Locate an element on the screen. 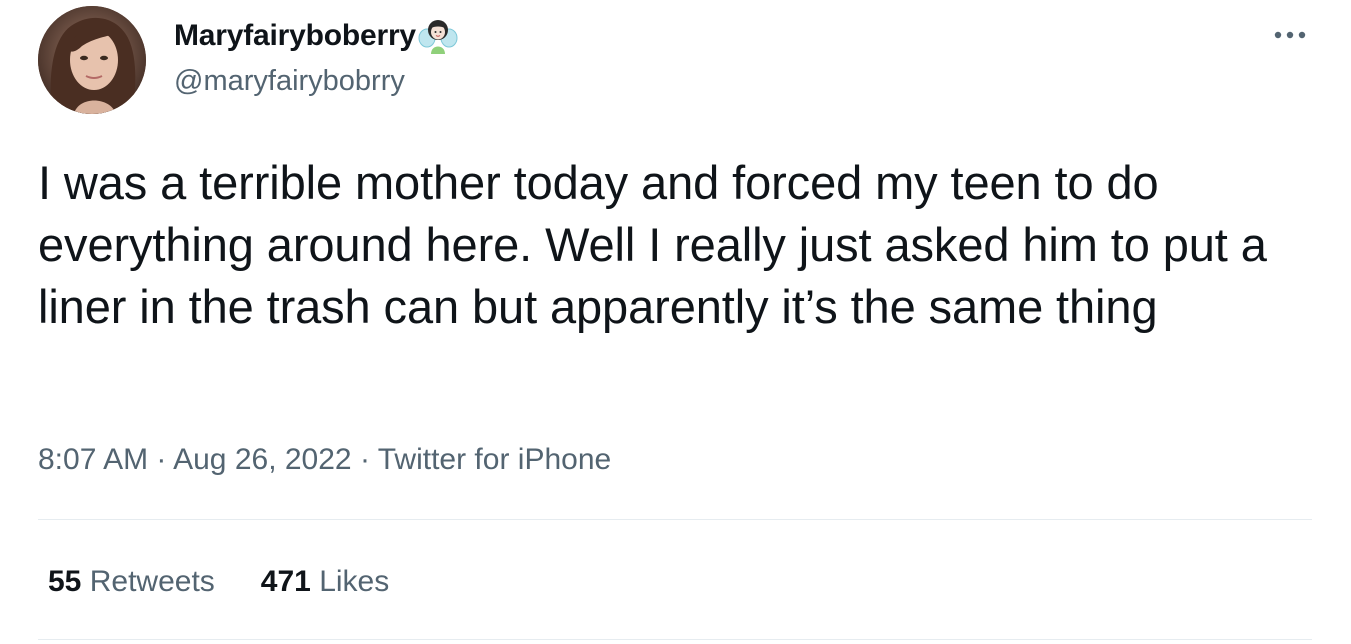  tweet-date-link: Aug 26, 2022 is located at coordinates (262, 459).